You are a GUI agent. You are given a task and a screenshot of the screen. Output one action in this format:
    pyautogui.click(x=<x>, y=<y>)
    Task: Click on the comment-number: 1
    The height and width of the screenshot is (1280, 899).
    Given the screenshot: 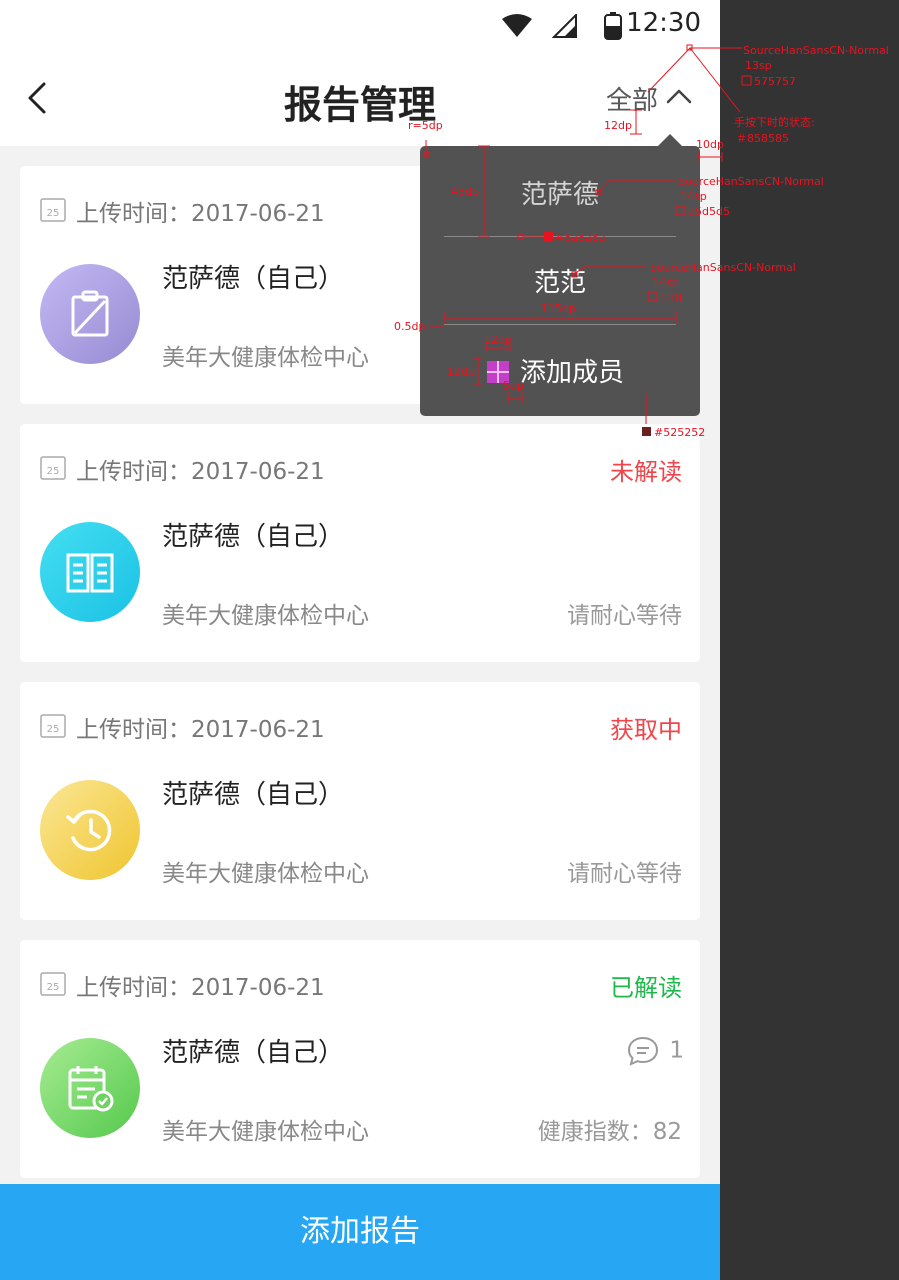 What is the action you would take?
    pyautogui.click(x=676, y=1050)
    